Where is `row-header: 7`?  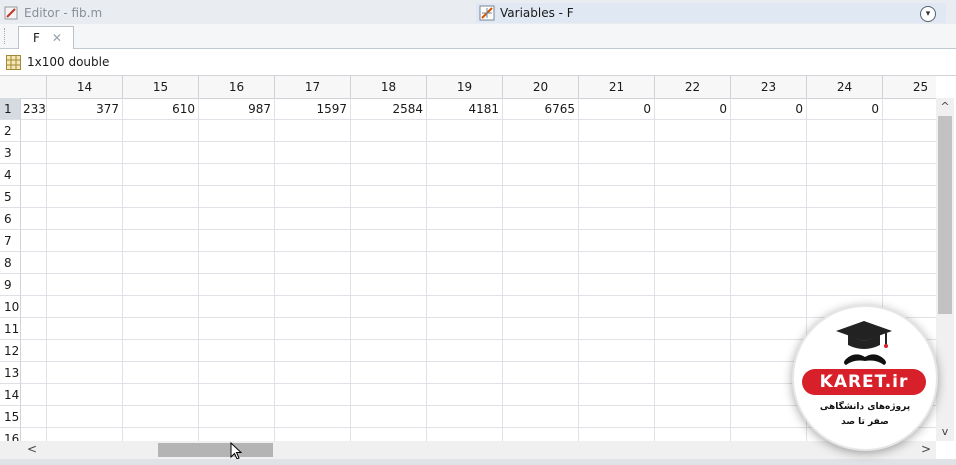
row-header: 7 is located at coordinates (10, 241).